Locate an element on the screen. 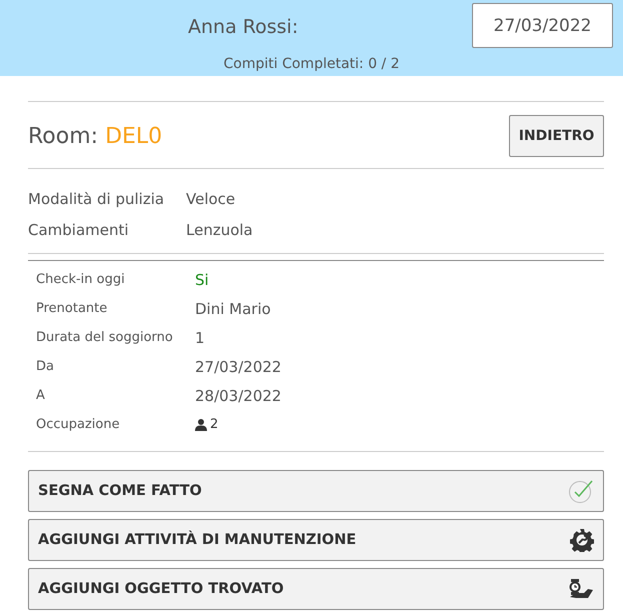  date-field: 27/03/2022 is located at coordinates (542, 25).